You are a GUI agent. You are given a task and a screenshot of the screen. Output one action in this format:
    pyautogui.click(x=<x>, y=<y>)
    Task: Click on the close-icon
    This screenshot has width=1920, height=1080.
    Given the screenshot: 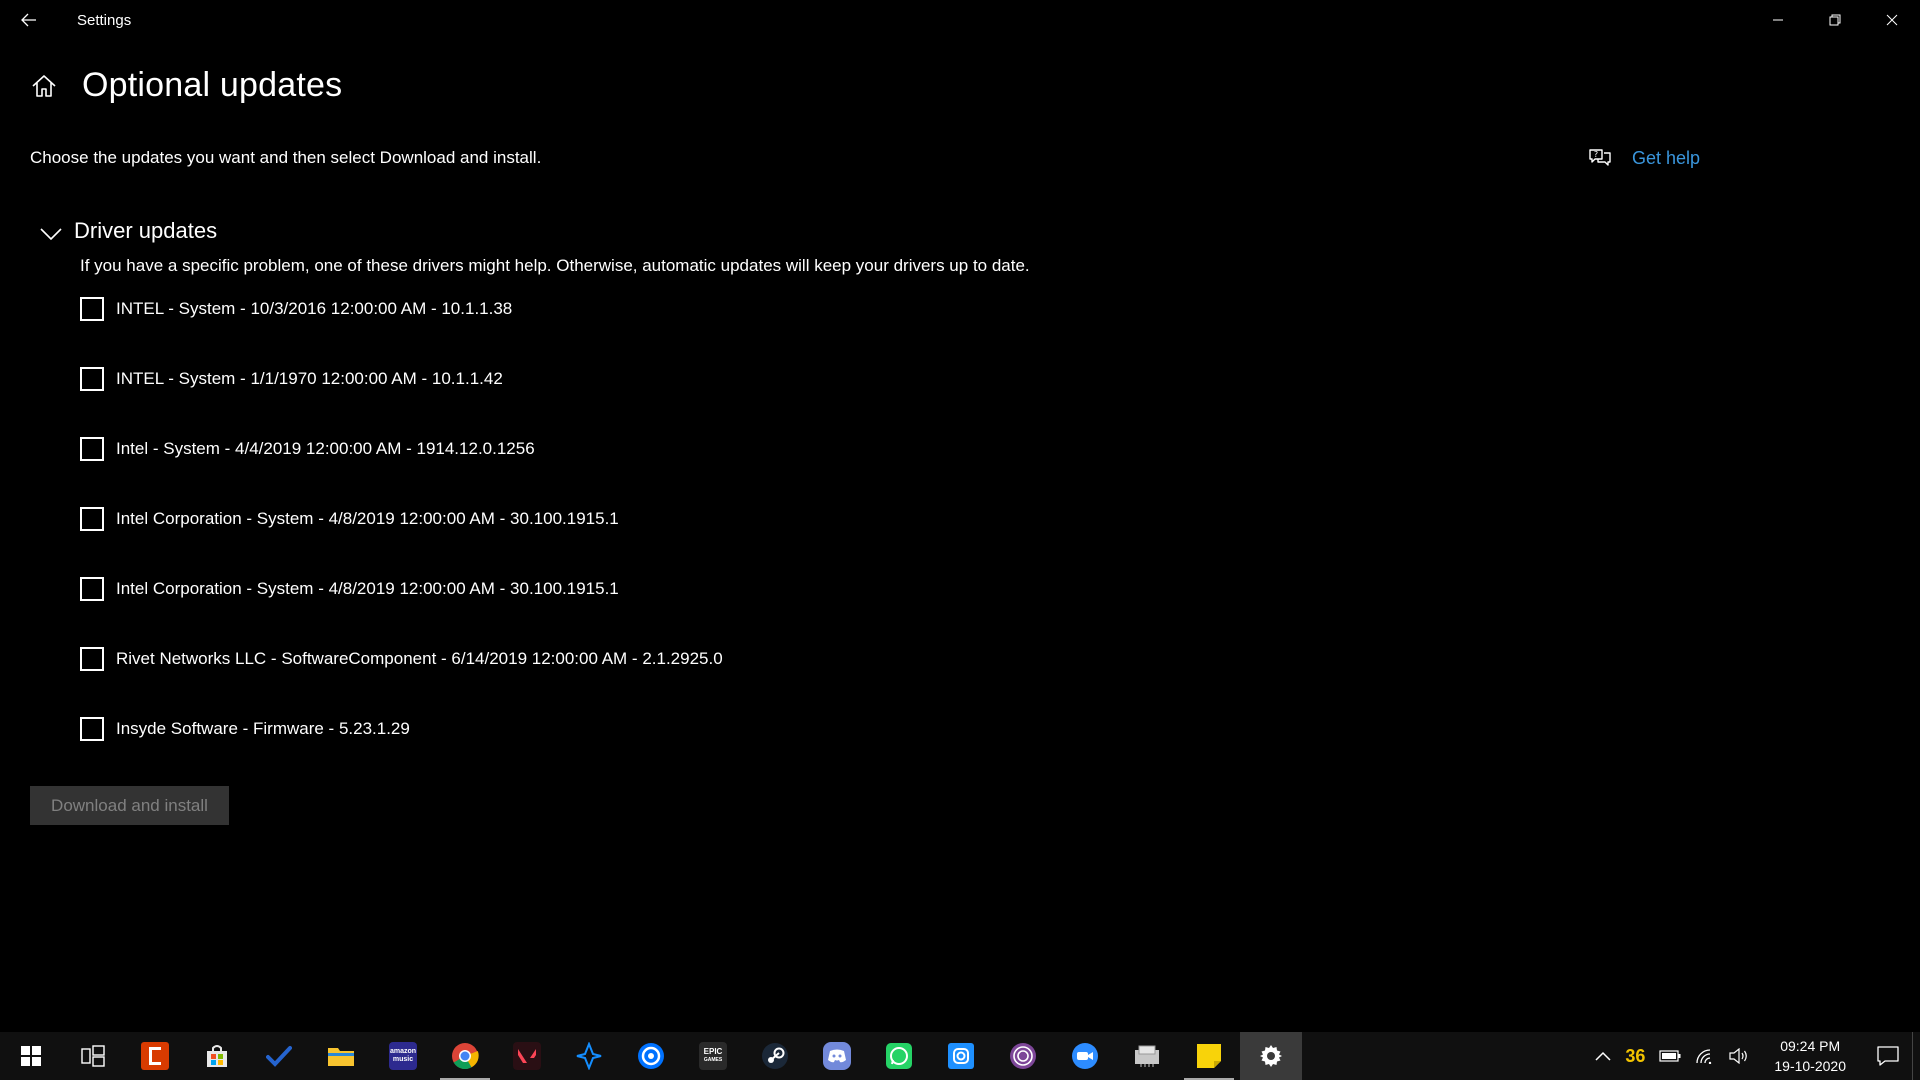 What is the action you would take?
    pyautogui.click(x=1891, y=20)
    